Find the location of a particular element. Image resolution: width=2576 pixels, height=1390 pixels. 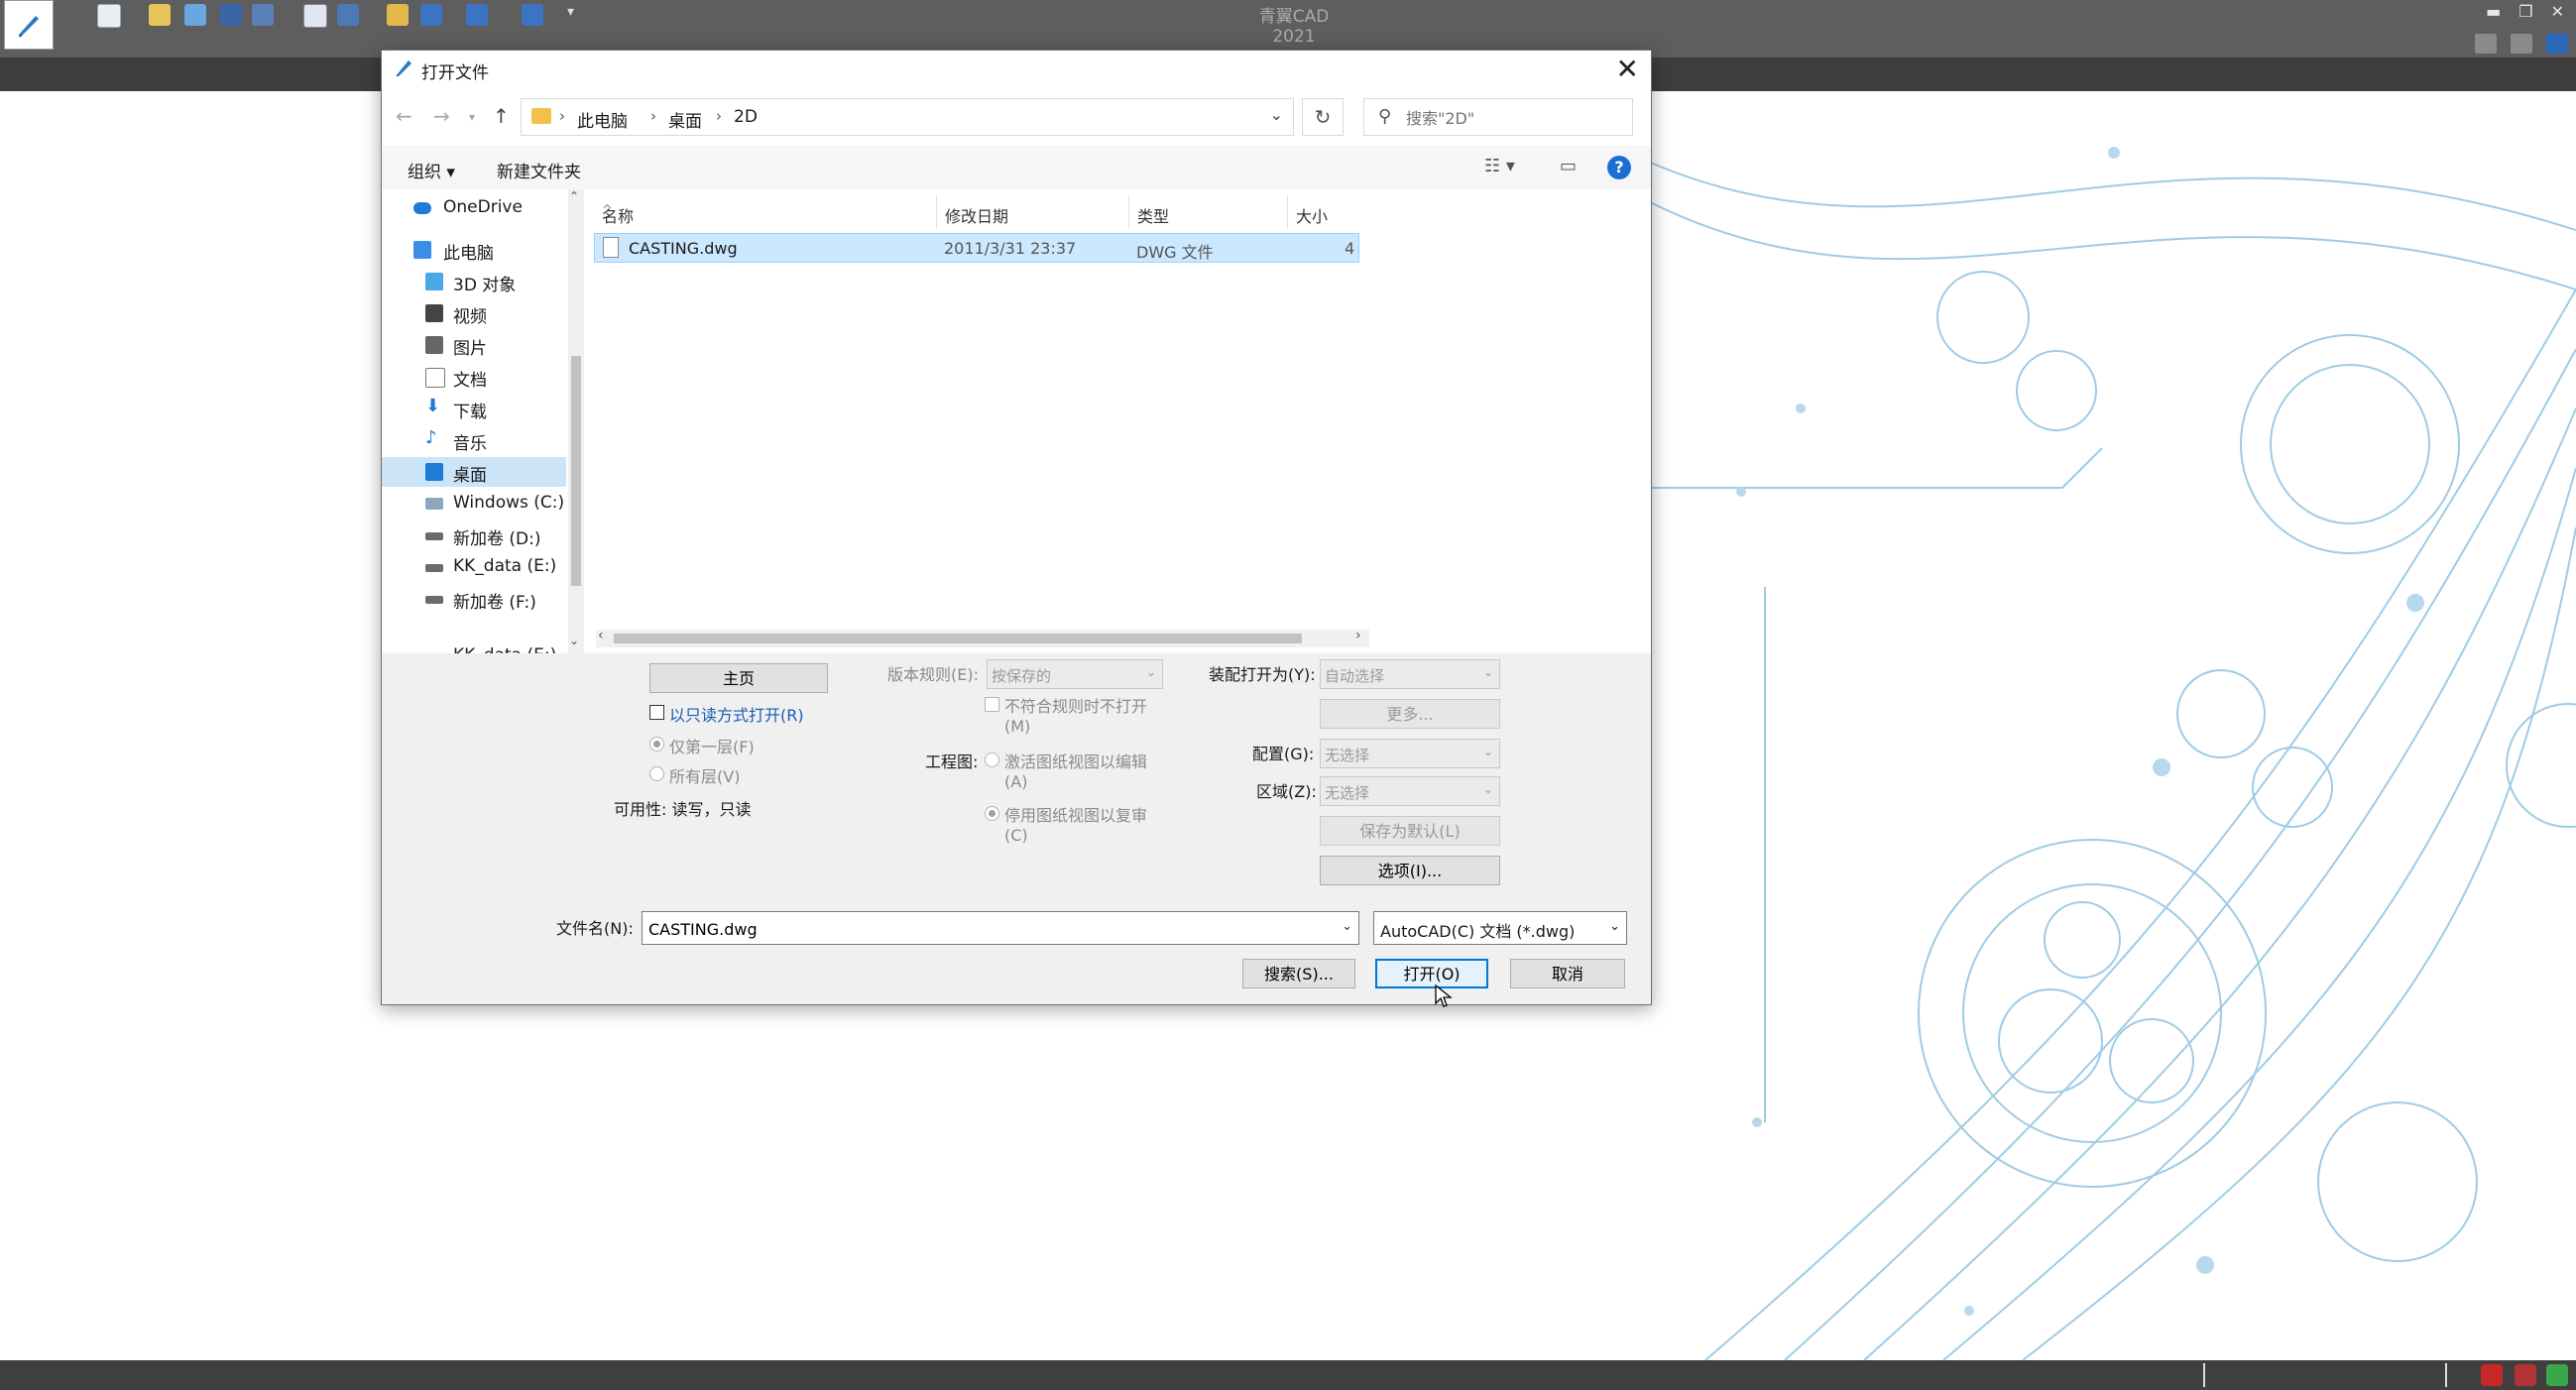

nav-item-drive-c: Windows (C:) is located at coordinates (474, 504).